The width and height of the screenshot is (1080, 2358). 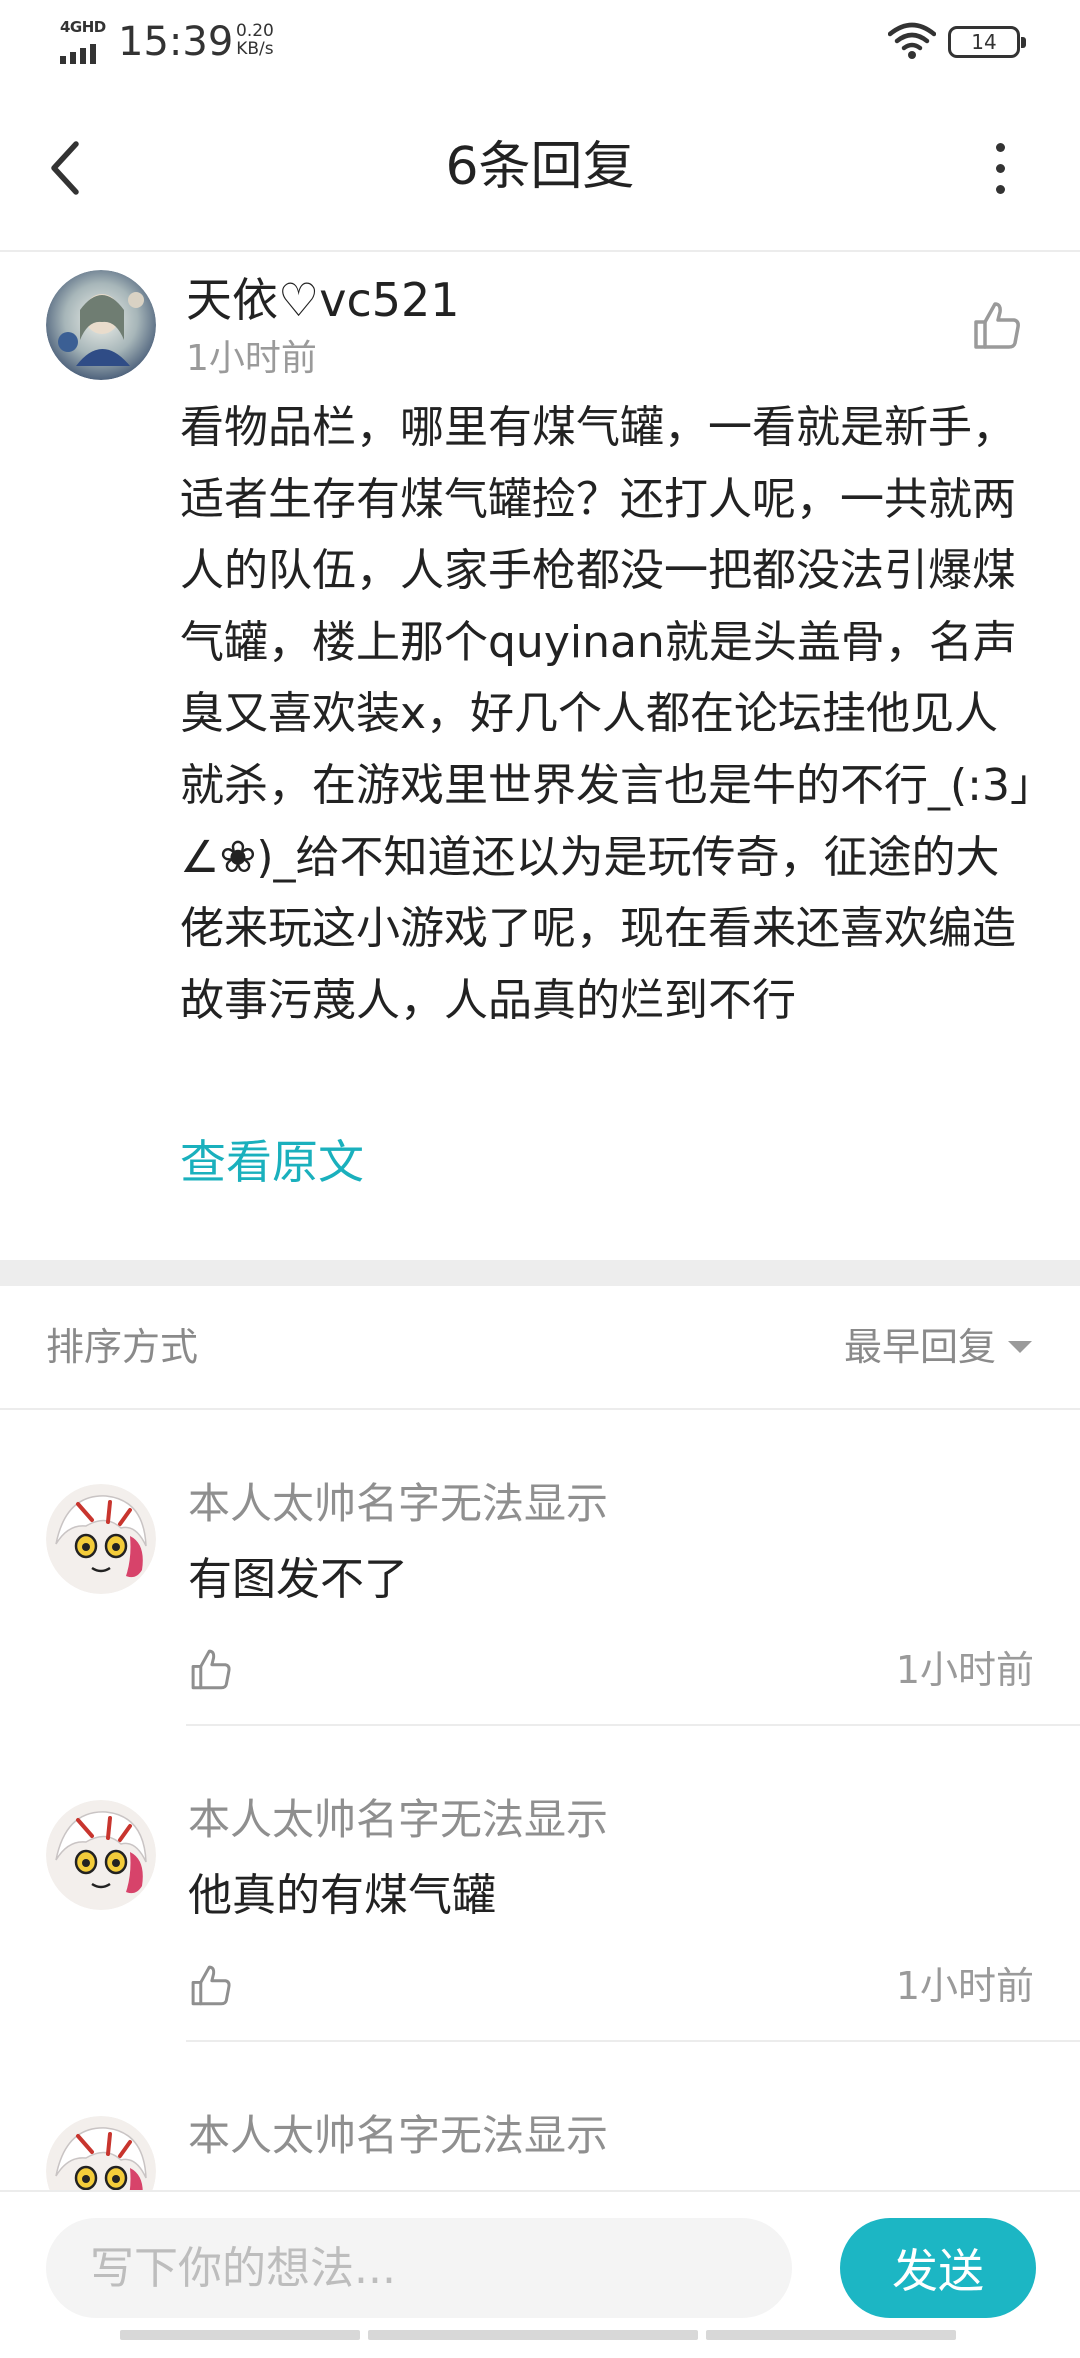 What do you see at coordinates (919, 1347) in the screenshot?
I see `sort-selected-value: 最早回复` at bounding box center [919, 1347].